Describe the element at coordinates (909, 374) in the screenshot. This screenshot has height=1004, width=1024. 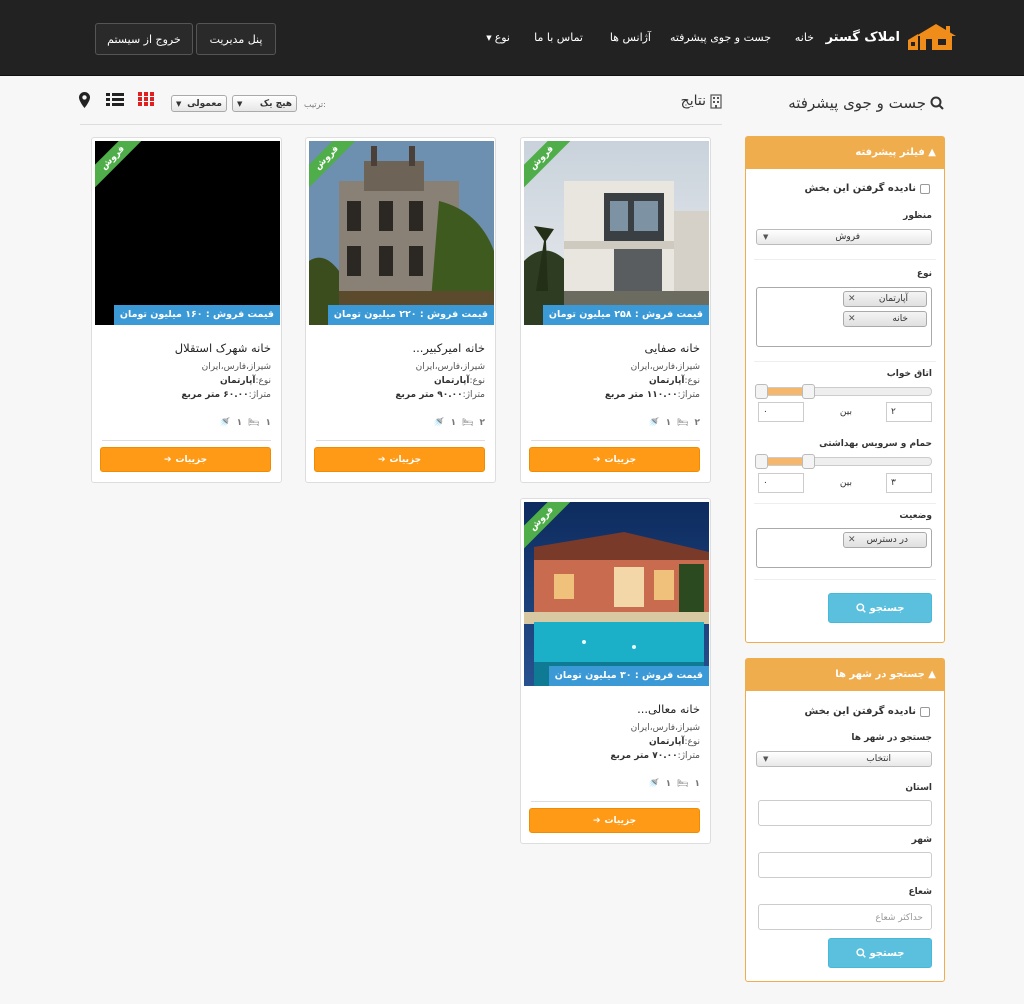
I see `bedroom-label: اتاق خواب` at that location.